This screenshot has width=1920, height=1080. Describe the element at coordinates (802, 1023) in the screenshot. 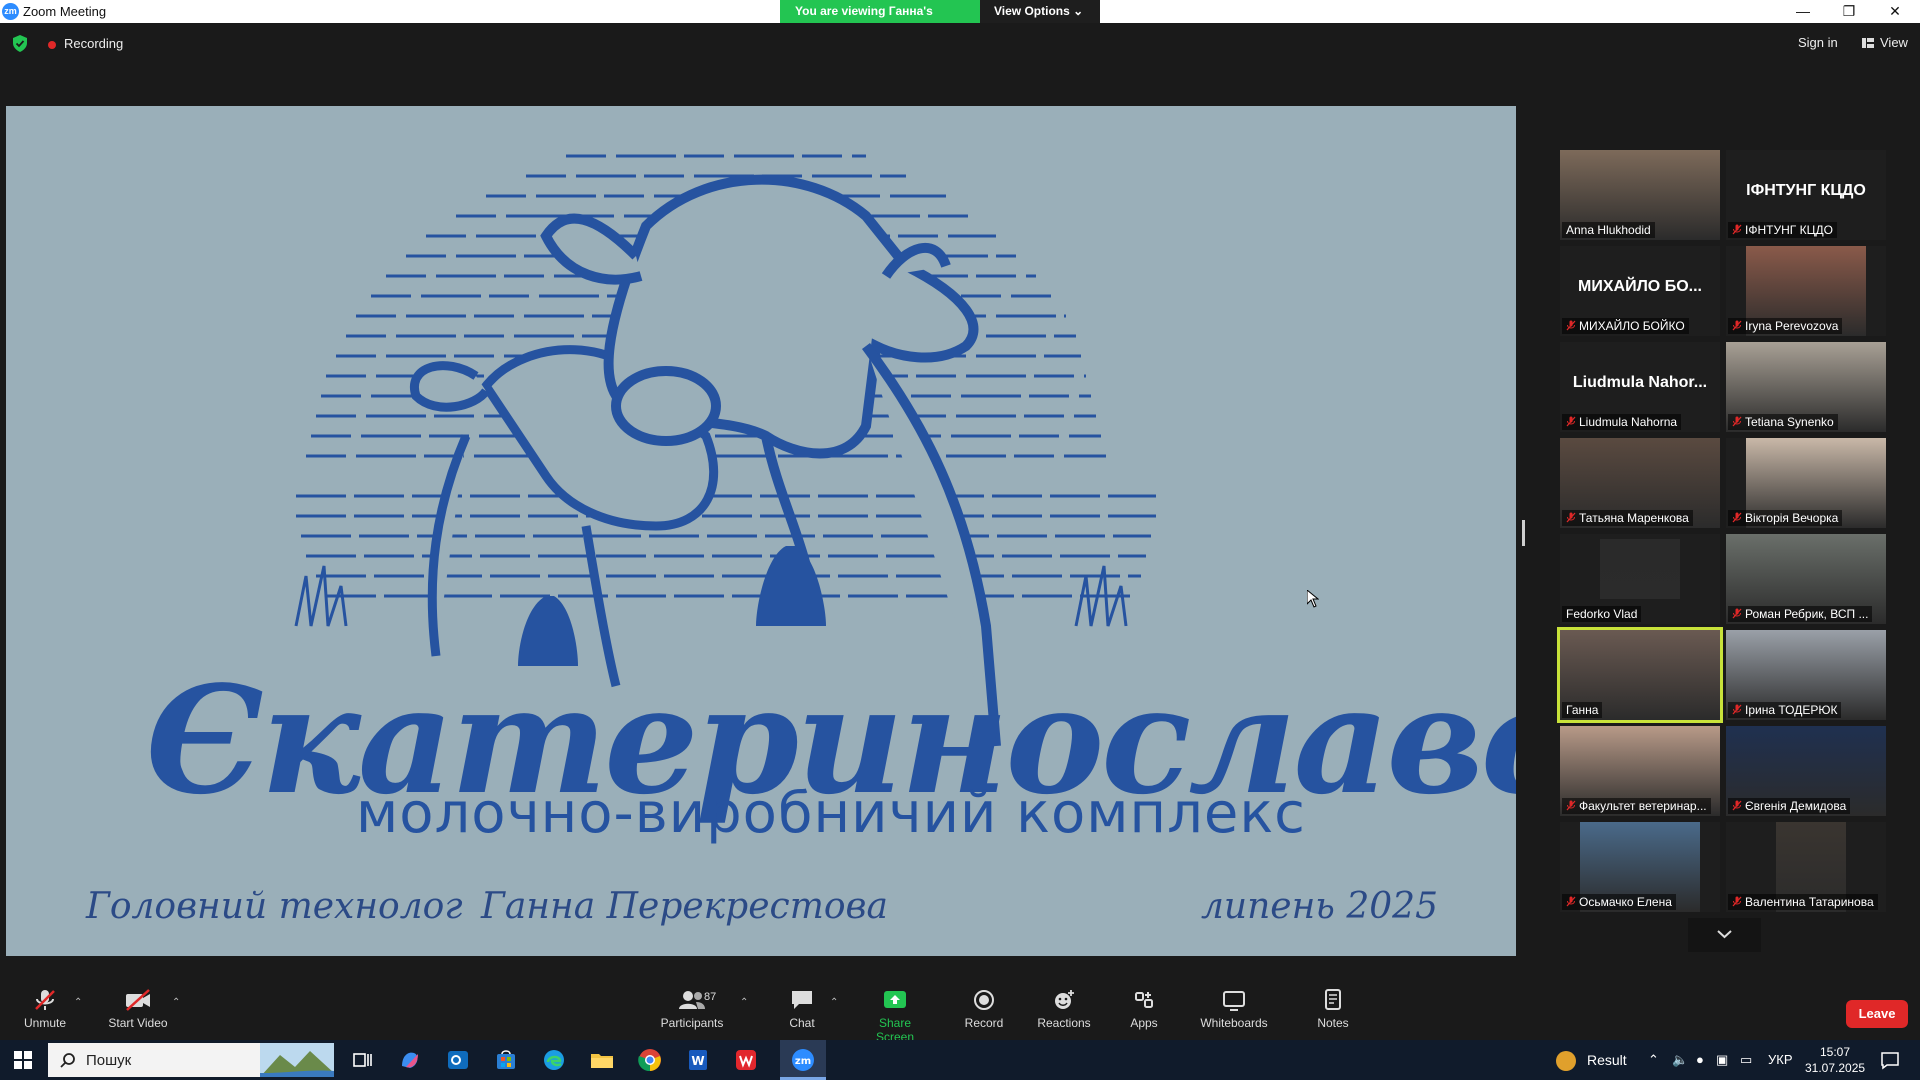

I see `chat-label: Chat` at that location.